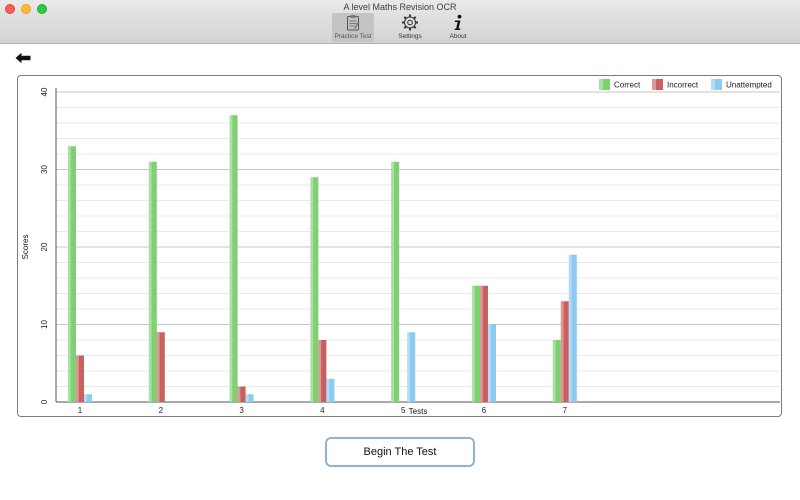  I want to click on x-tick-label: 4, so click(322, 410).